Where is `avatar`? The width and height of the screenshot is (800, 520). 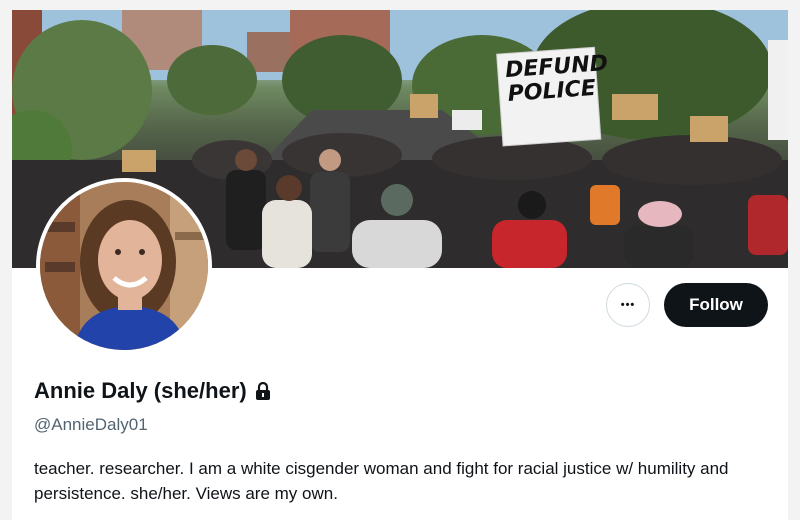 avatar is located at coordinates (124, 266).